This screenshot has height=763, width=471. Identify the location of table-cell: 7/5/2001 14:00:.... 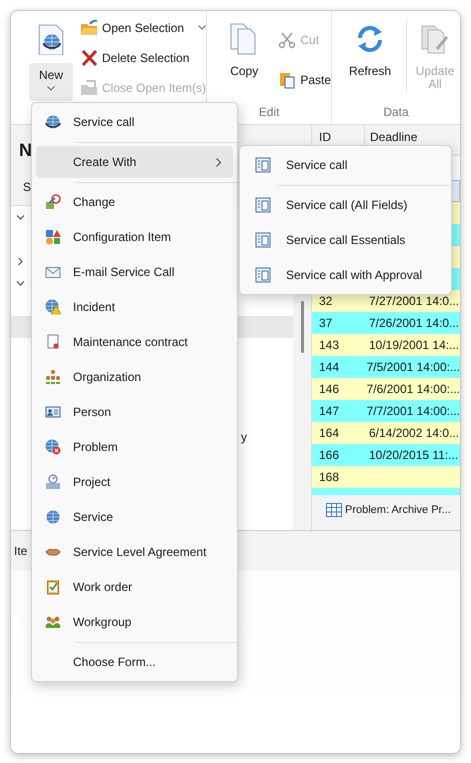
(413, 367).